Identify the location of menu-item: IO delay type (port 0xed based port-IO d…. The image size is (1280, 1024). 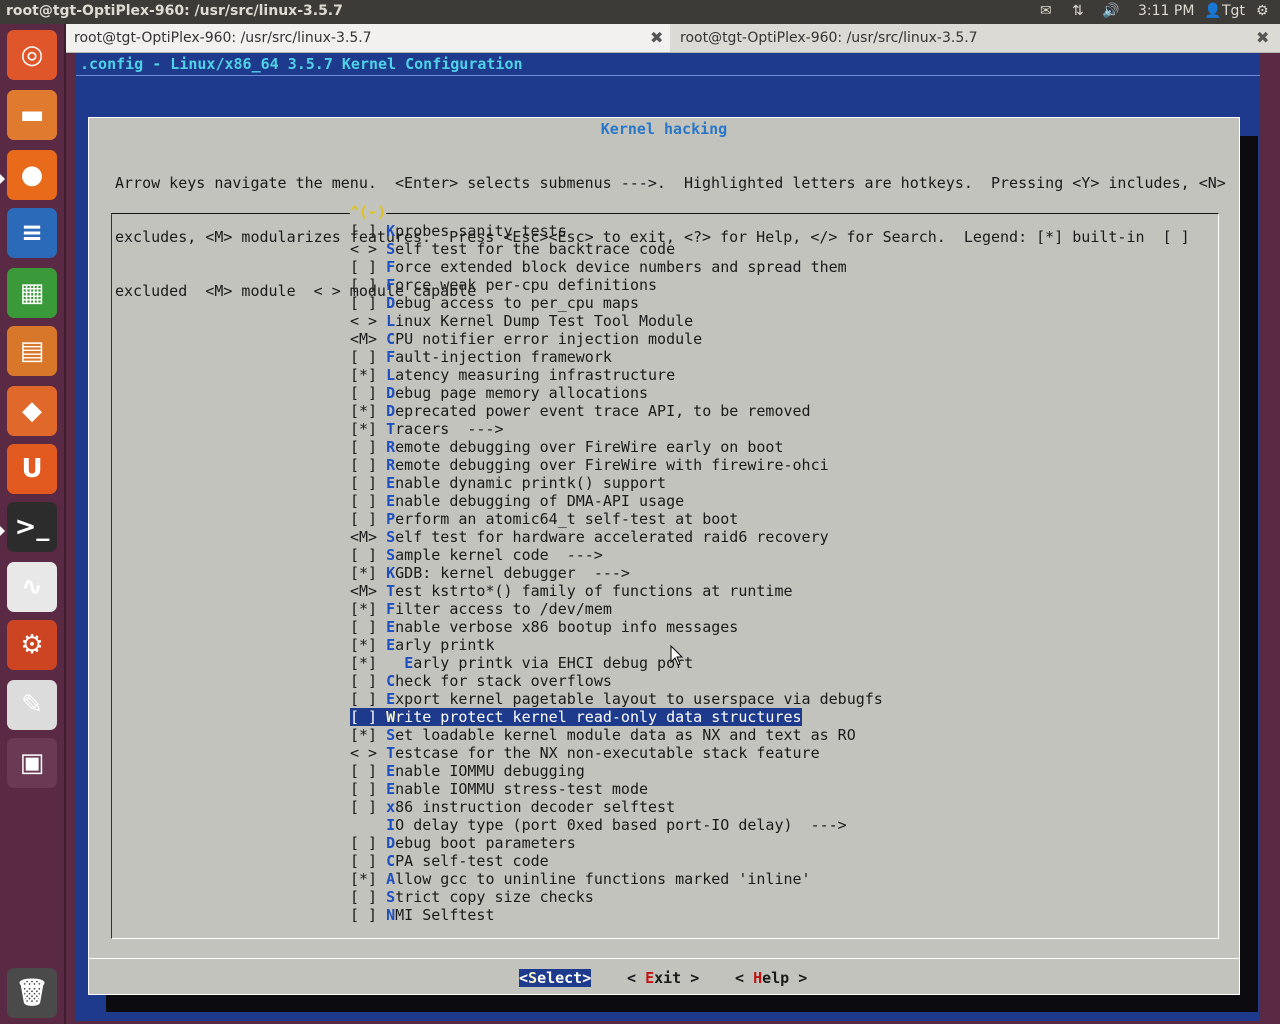
(616, 825).